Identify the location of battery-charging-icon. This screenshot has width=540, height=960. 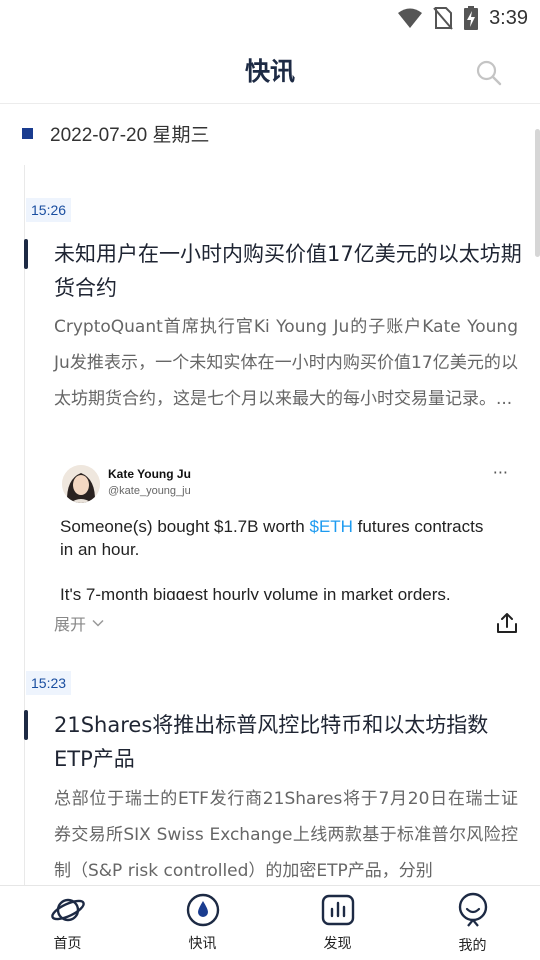
(471, 18).